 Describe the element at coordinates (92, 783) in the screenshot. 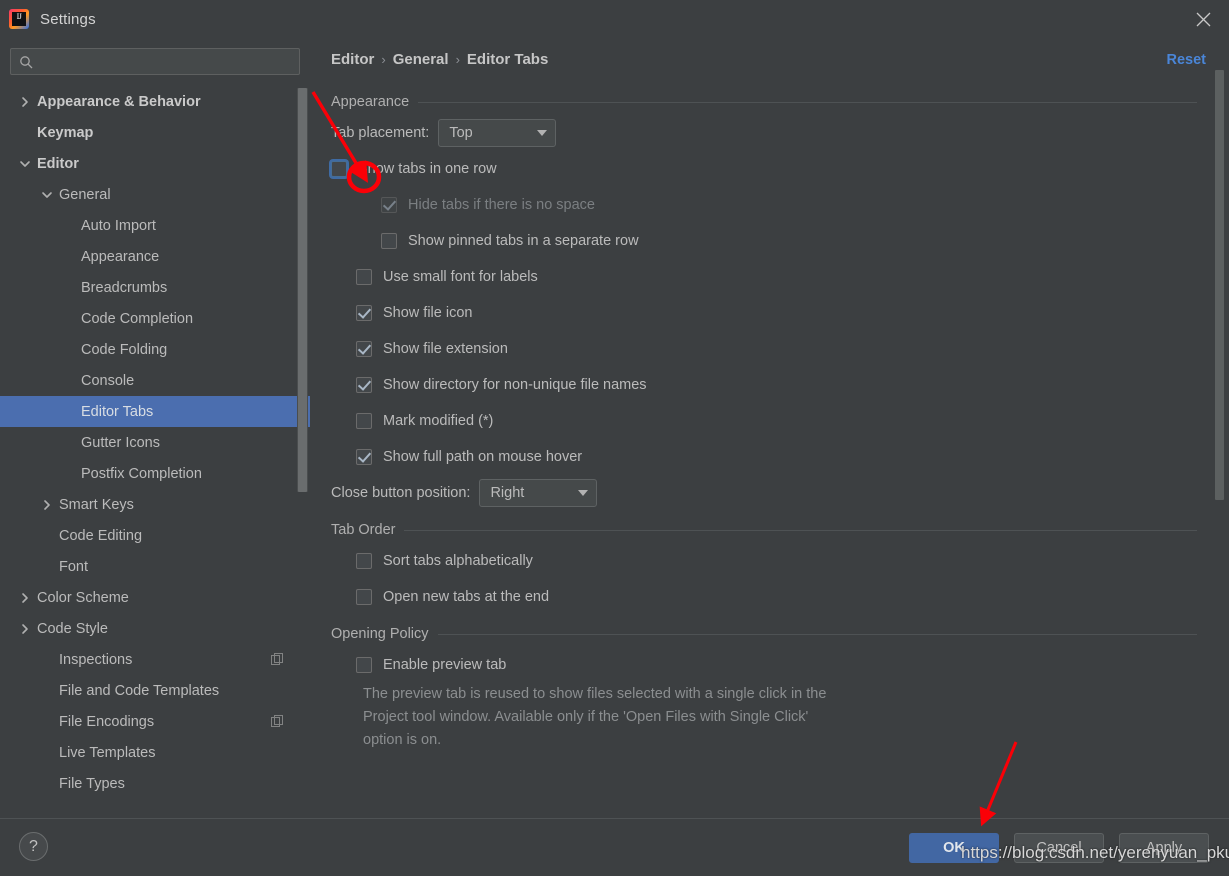

I see `sidebar-item-label: File Types` at that location.